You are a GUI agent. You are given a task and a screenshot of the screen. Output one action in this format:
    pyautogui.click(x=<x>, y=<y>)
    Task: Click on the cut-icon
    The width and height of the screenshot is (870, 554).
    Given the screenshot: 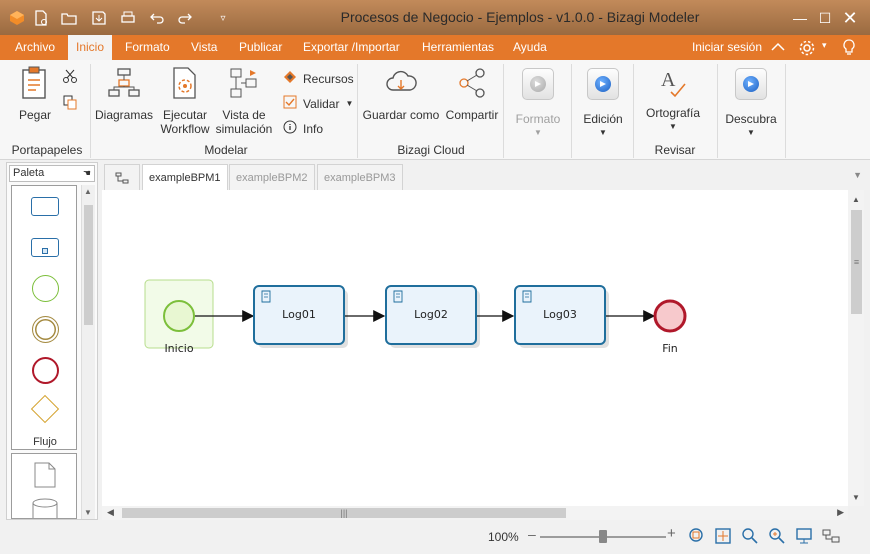 What is the action you would take?
    pyautogui.click(x=70, y=77)
    